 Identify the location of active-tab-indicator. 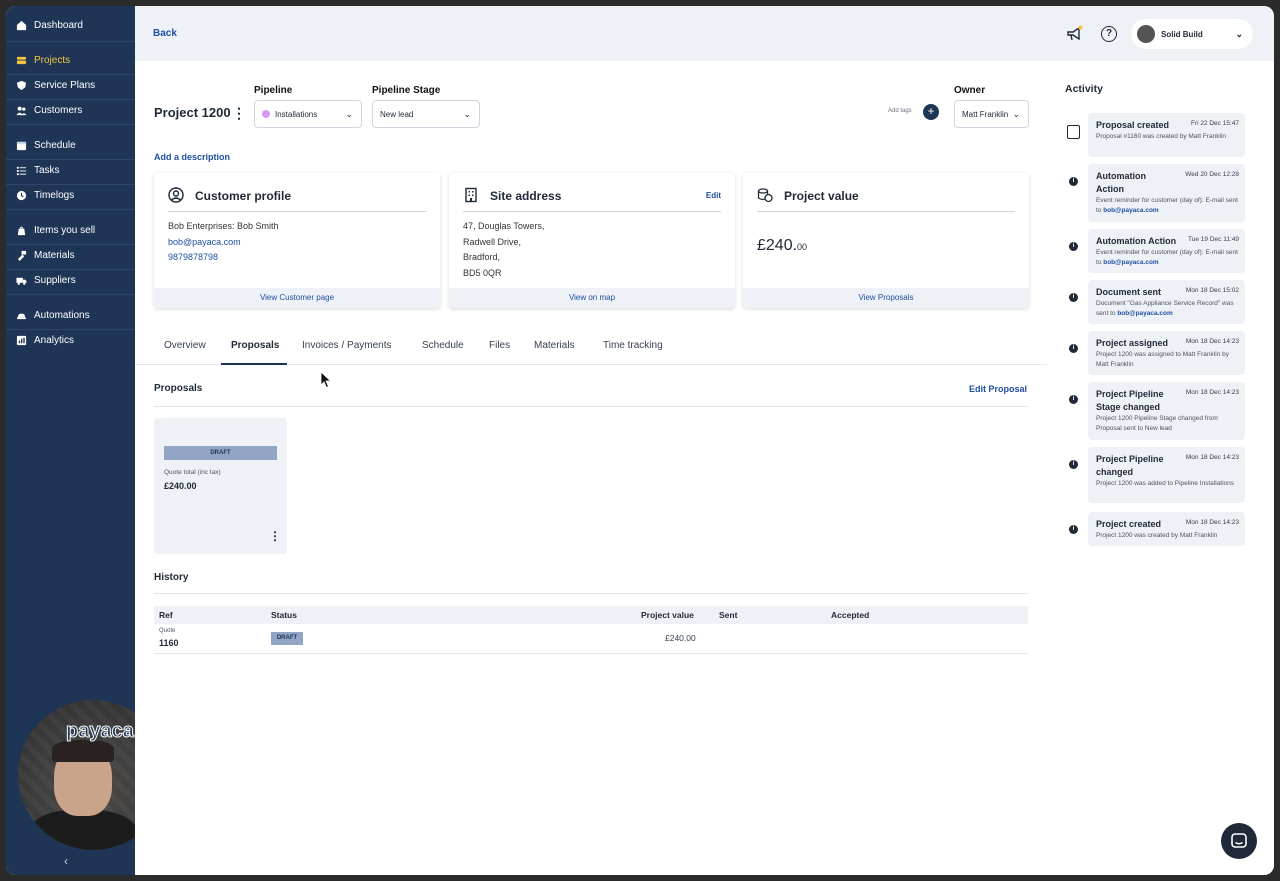
(254, 364).